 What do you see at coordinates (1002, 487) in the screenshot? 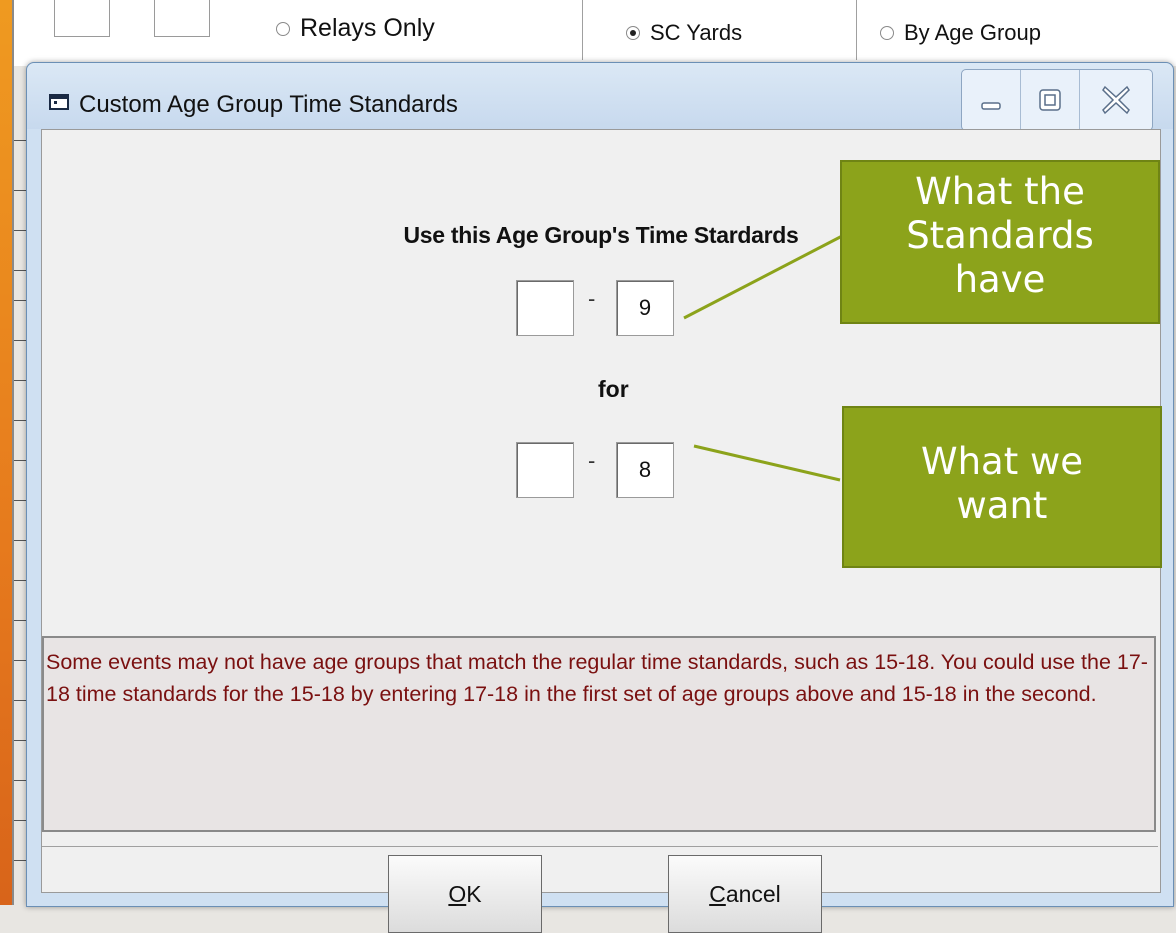
I see `callout-what-we-want: What we want` at bounding box center [1002, 487].